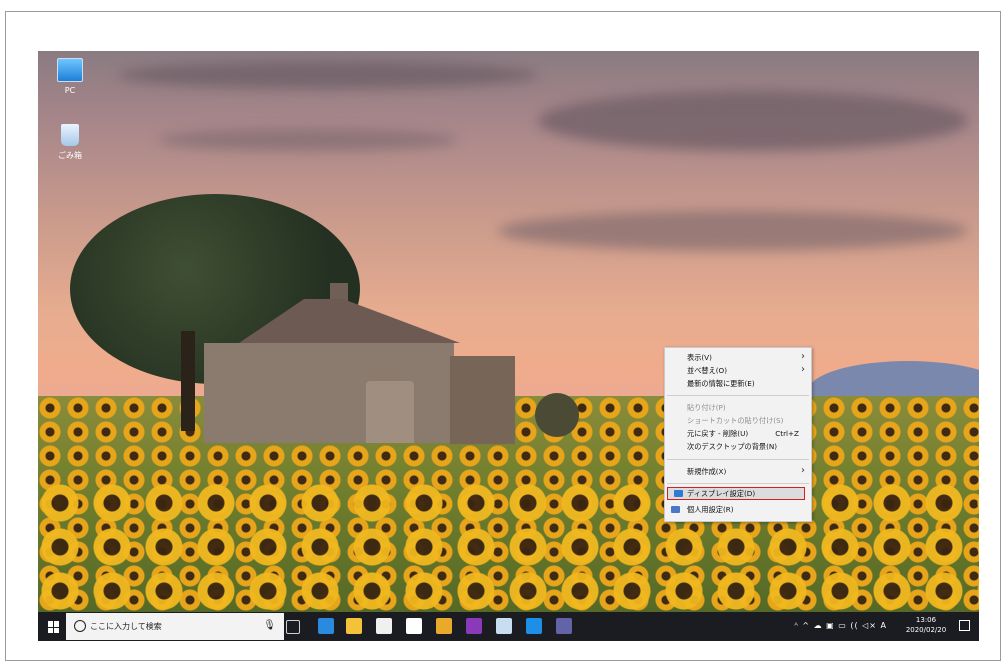 The image size is (1008, 666). I want to click on teams-icon, so click(564, 626).